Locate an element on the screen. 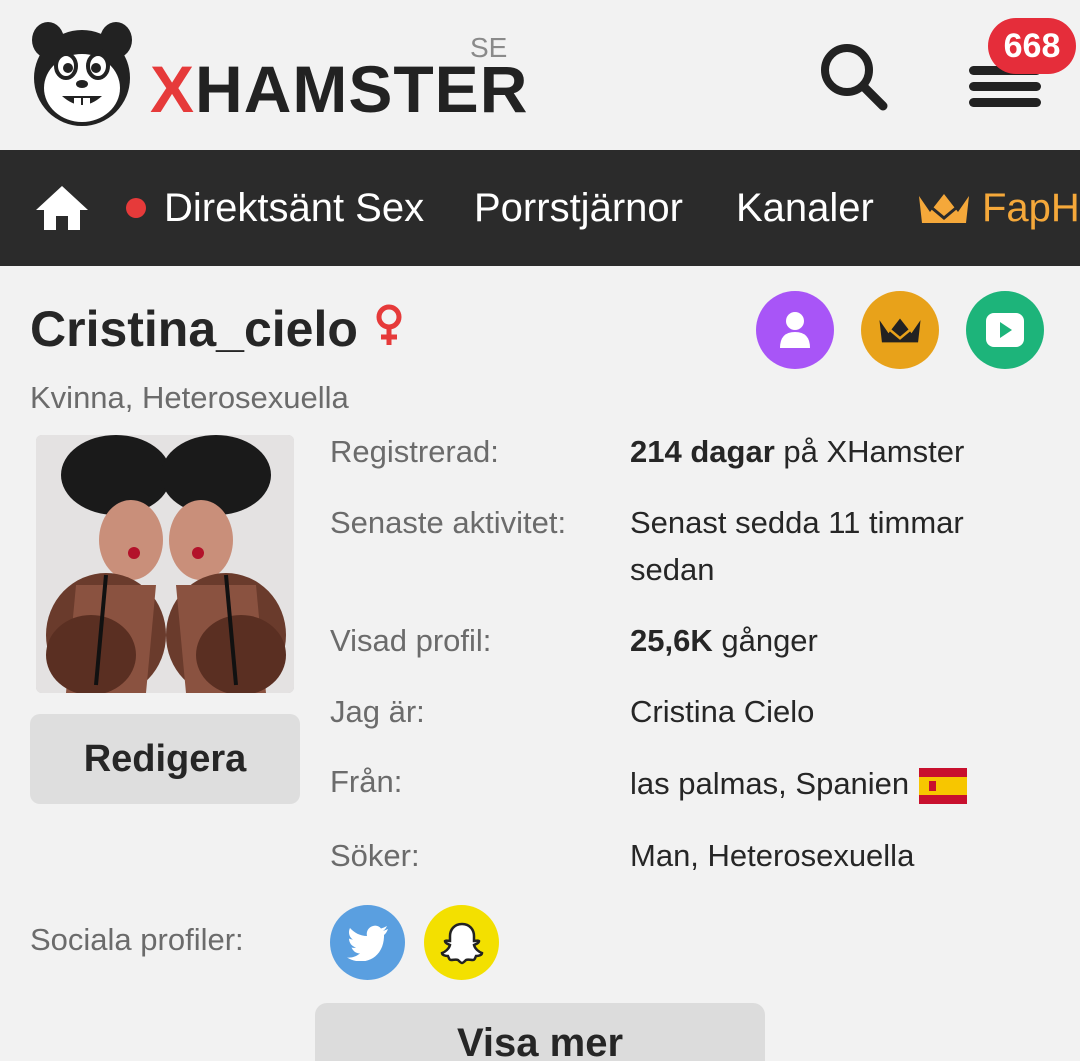  social-profiles-label: Sociala profiler: is located at coordinates (137, 939).